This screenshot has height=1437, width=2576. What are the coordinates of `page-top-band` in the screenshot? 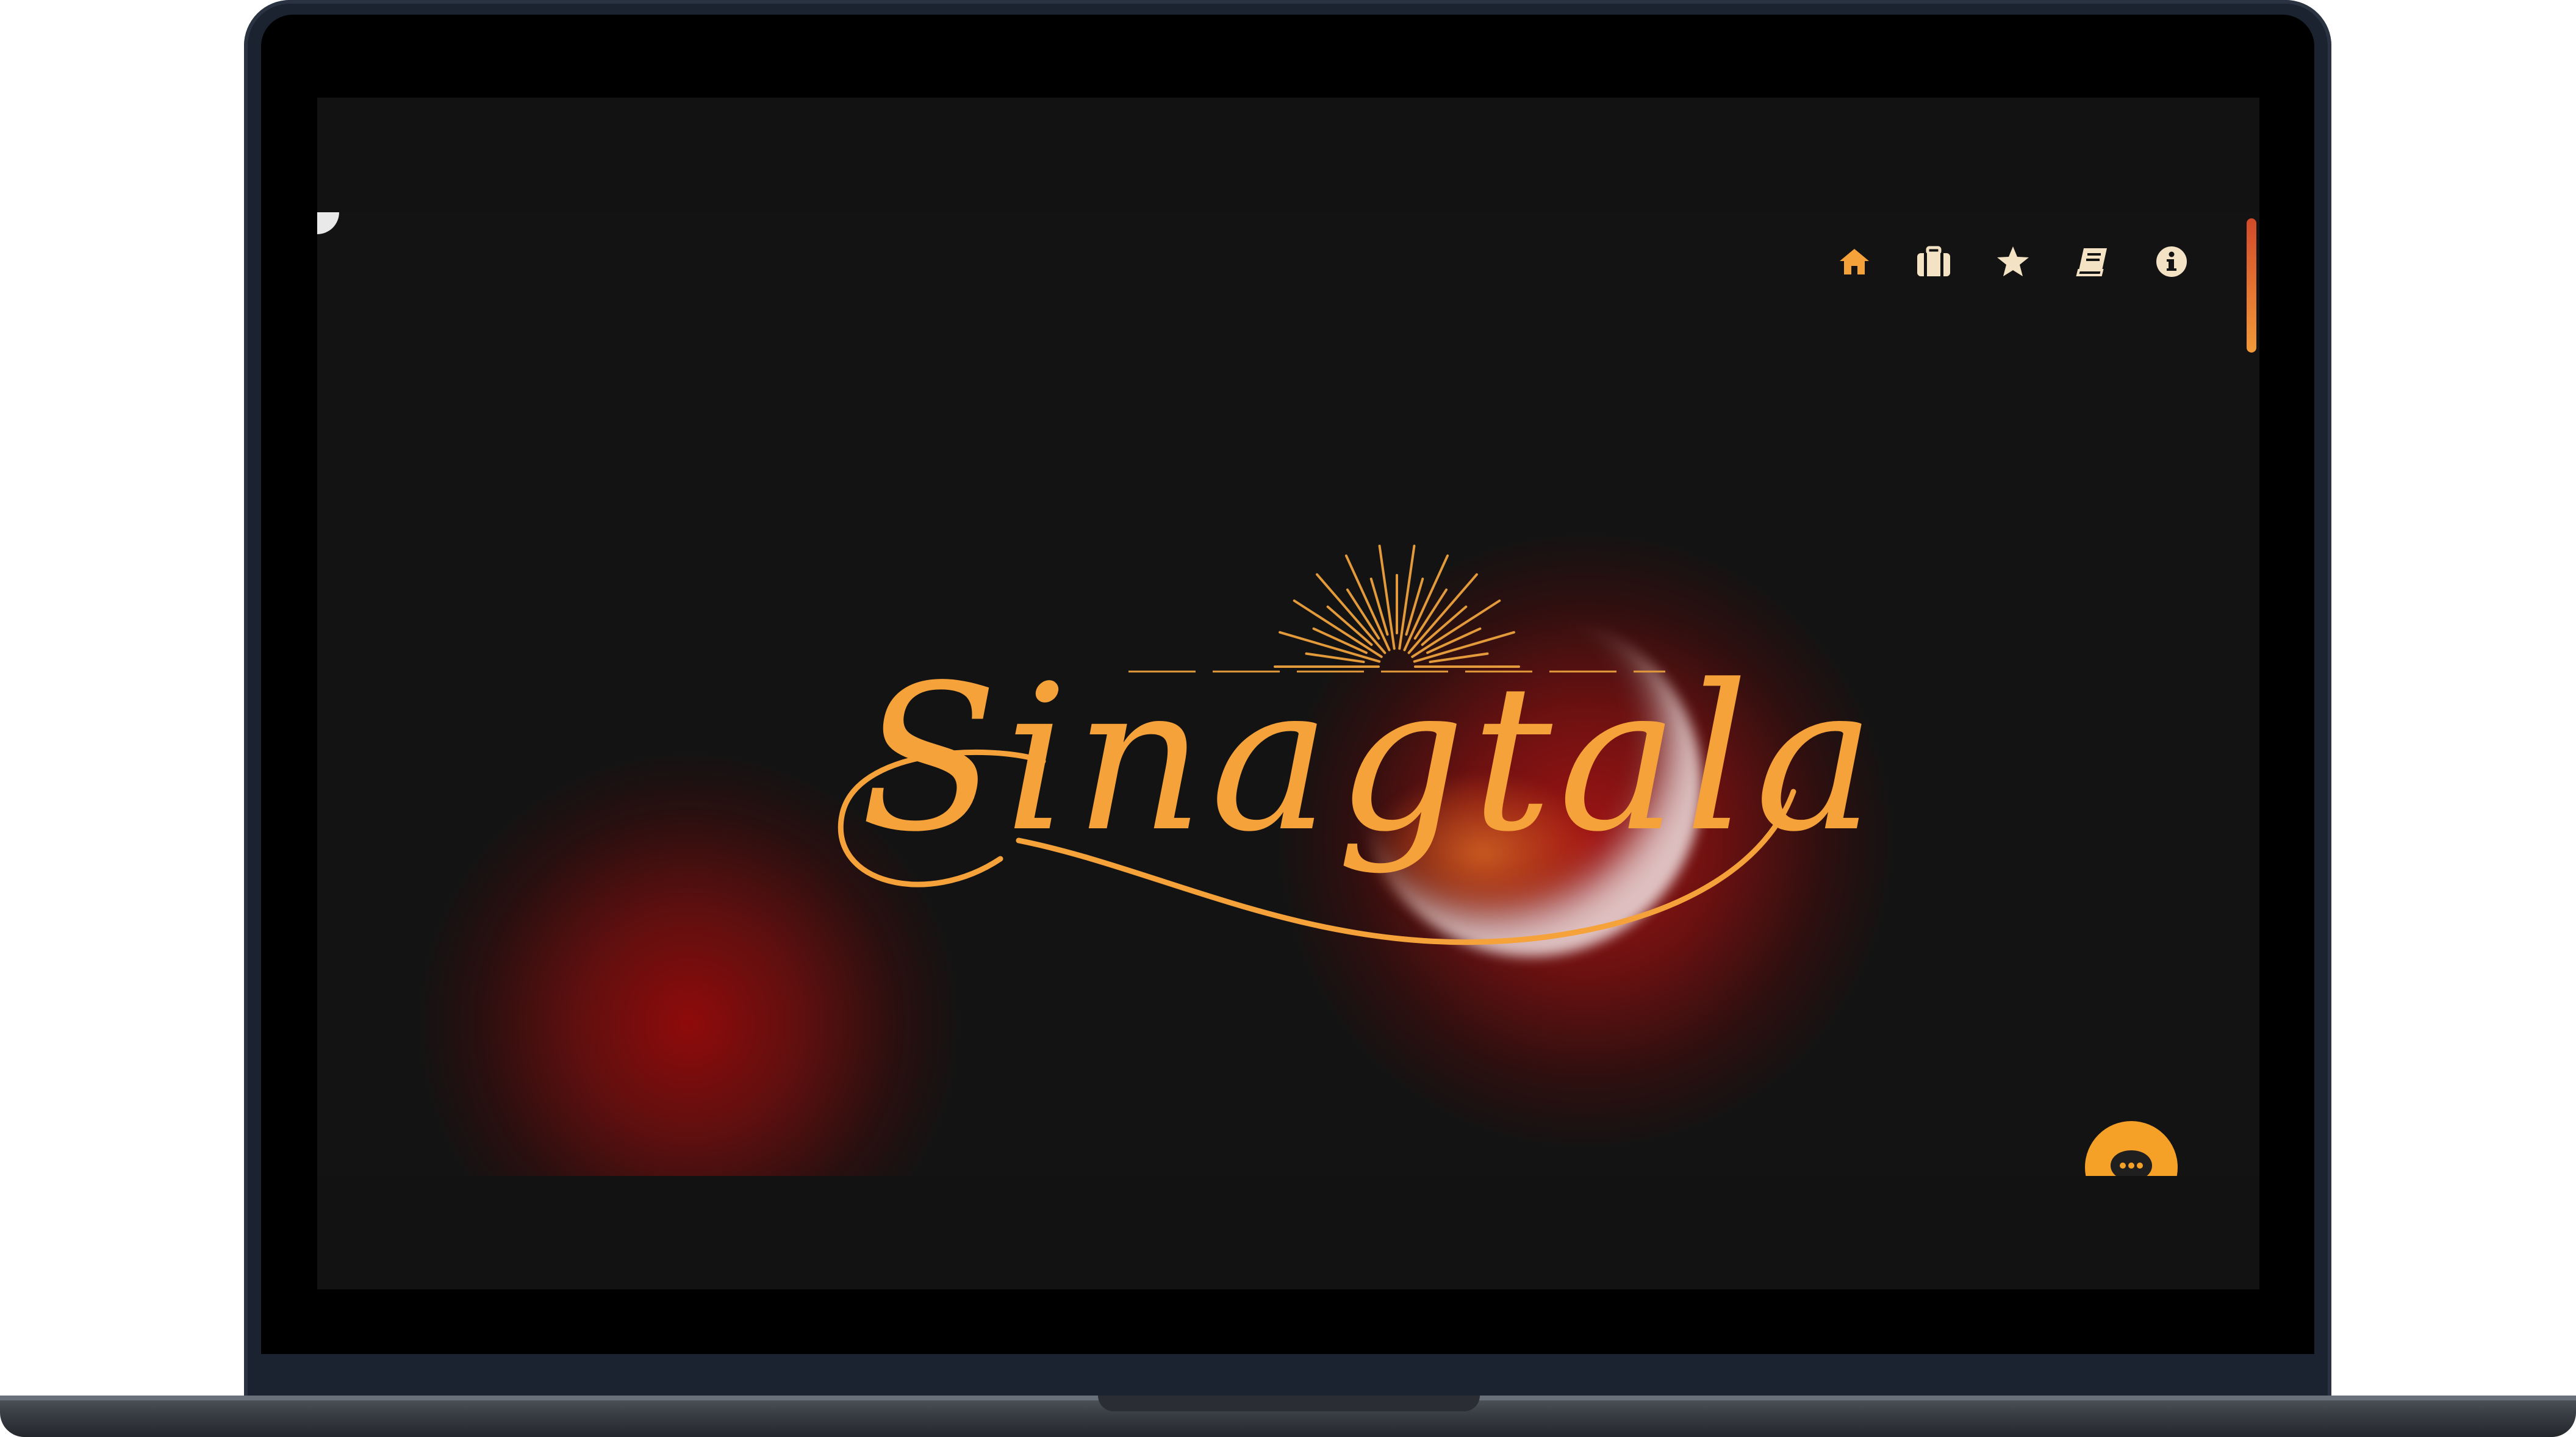 It's located at (1288, 155).